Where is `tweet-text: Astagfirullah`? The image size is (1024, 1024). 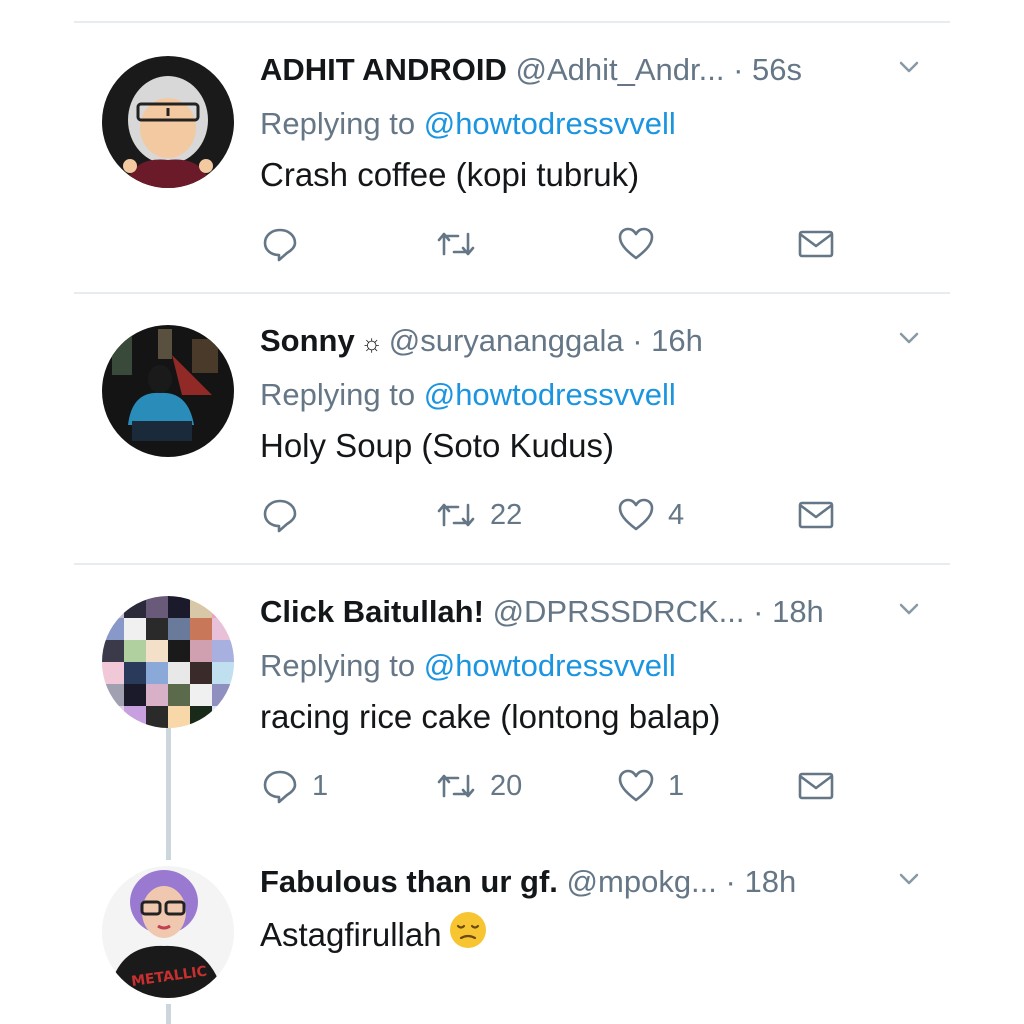
tweet-text: Astagfirullah is located at coordinates (351, 934).